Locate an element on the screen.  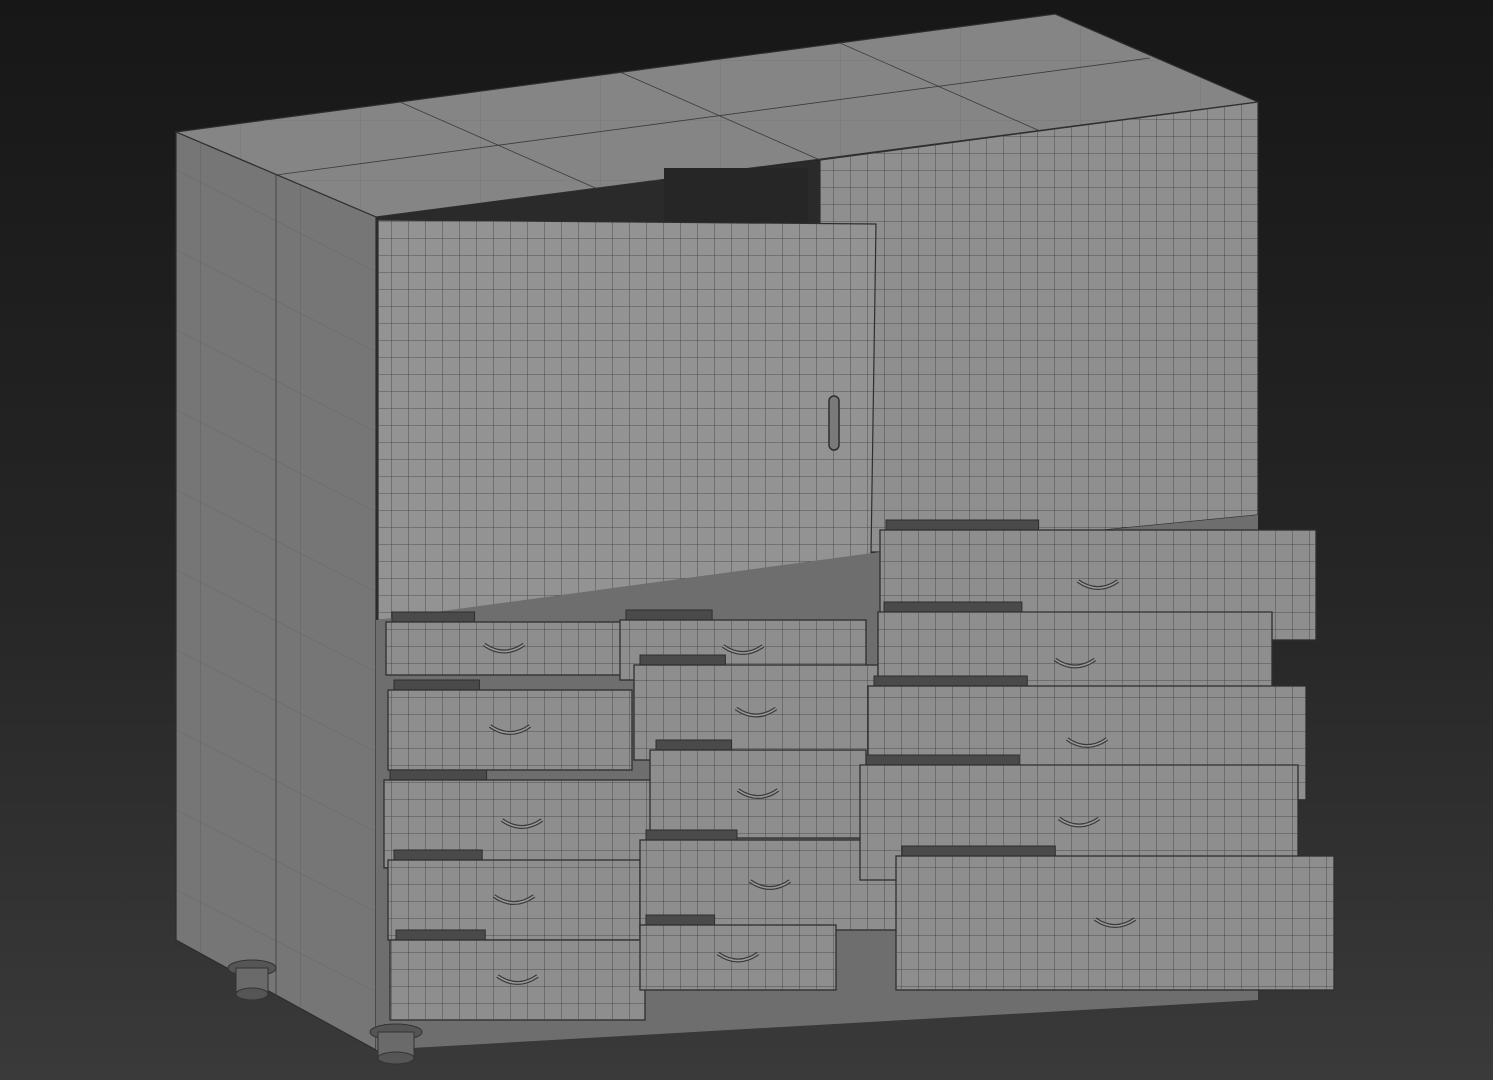
cabinet-foot-front is located at coordinates (396, 1044).